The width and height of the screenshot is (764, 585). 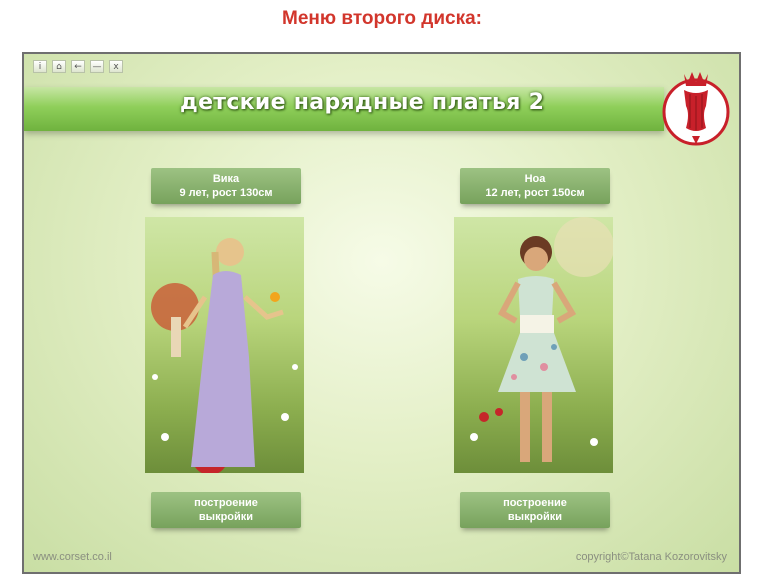 I want to click on model-card-vika: Вика 9 лет, рост 130см, so click(x=226, y=186).